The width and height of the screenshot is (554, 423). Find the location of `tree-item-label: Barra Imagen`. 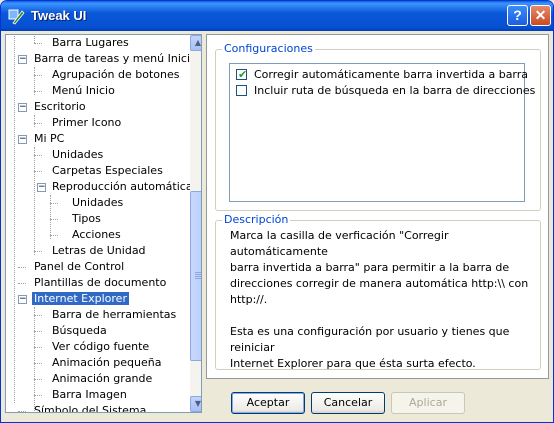

tree-item-label: Barra Imagen is located at coordinates (89, 394).